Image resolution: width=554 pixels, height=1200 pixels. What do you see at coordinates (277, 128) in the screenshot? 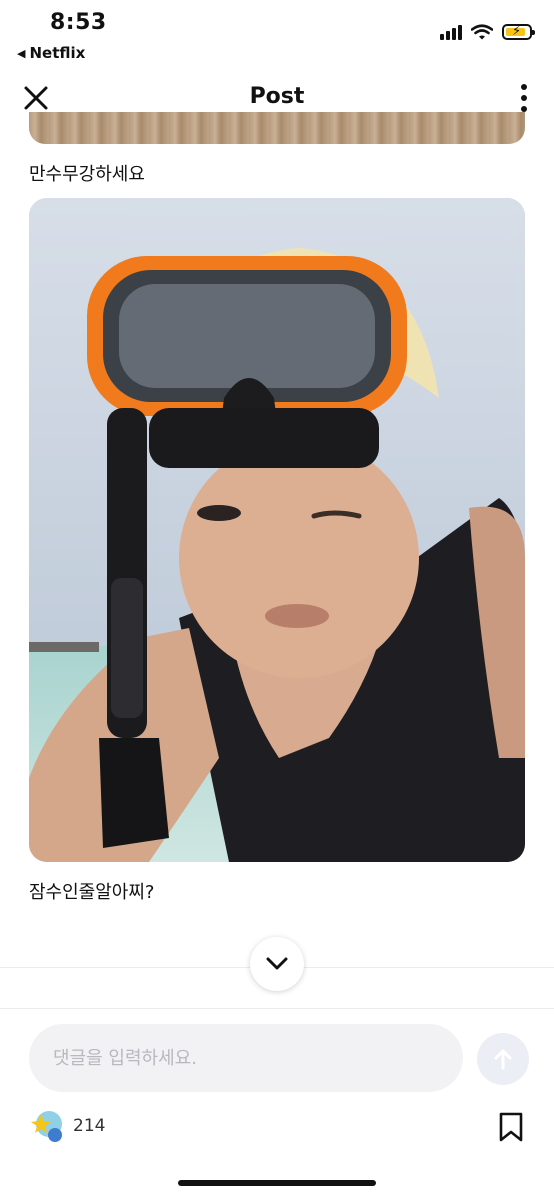
I see `previous-image` at bounding box center [277, 128].